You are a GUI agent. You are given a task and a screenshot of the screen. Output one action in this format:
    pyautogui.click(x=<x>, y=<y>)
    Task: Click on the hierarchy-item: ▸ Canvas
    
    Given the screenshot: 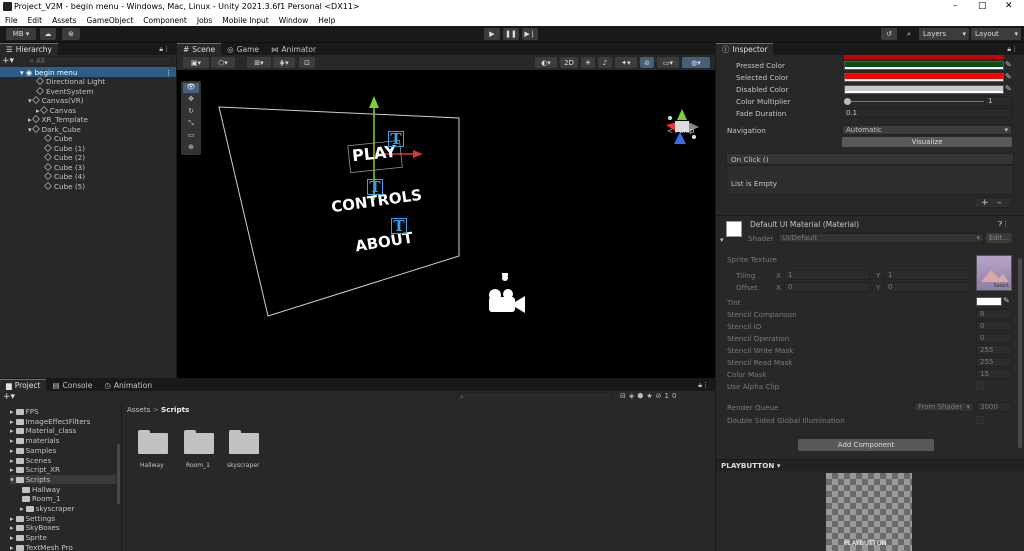 What is the action you would take?
    pyautogui.click(x=56, y=110)
    